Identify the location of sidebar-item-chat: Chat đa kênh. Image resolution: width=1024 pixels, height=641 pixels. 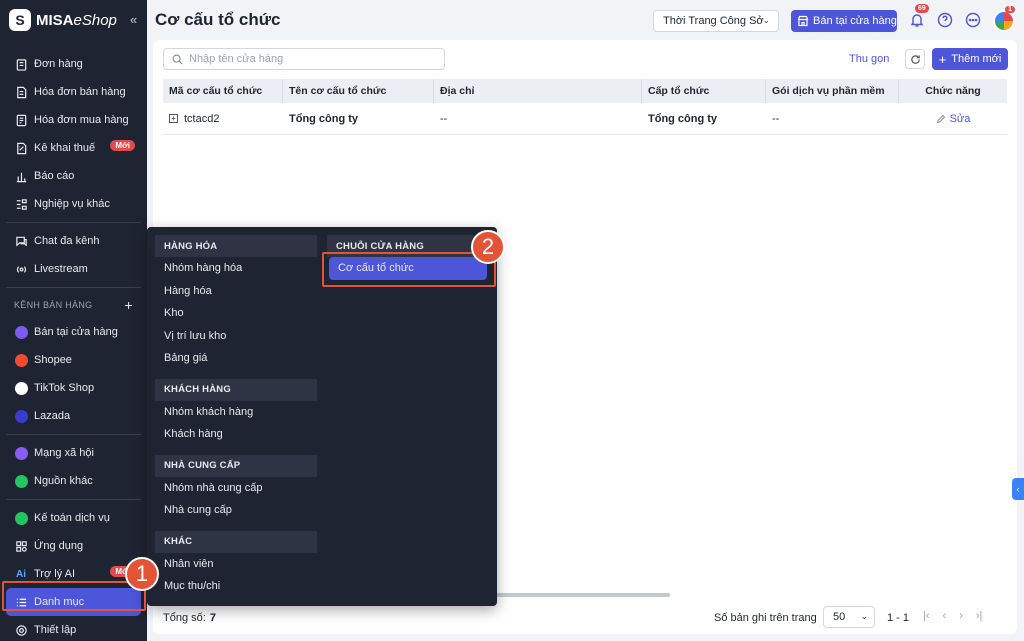
(73, 241).